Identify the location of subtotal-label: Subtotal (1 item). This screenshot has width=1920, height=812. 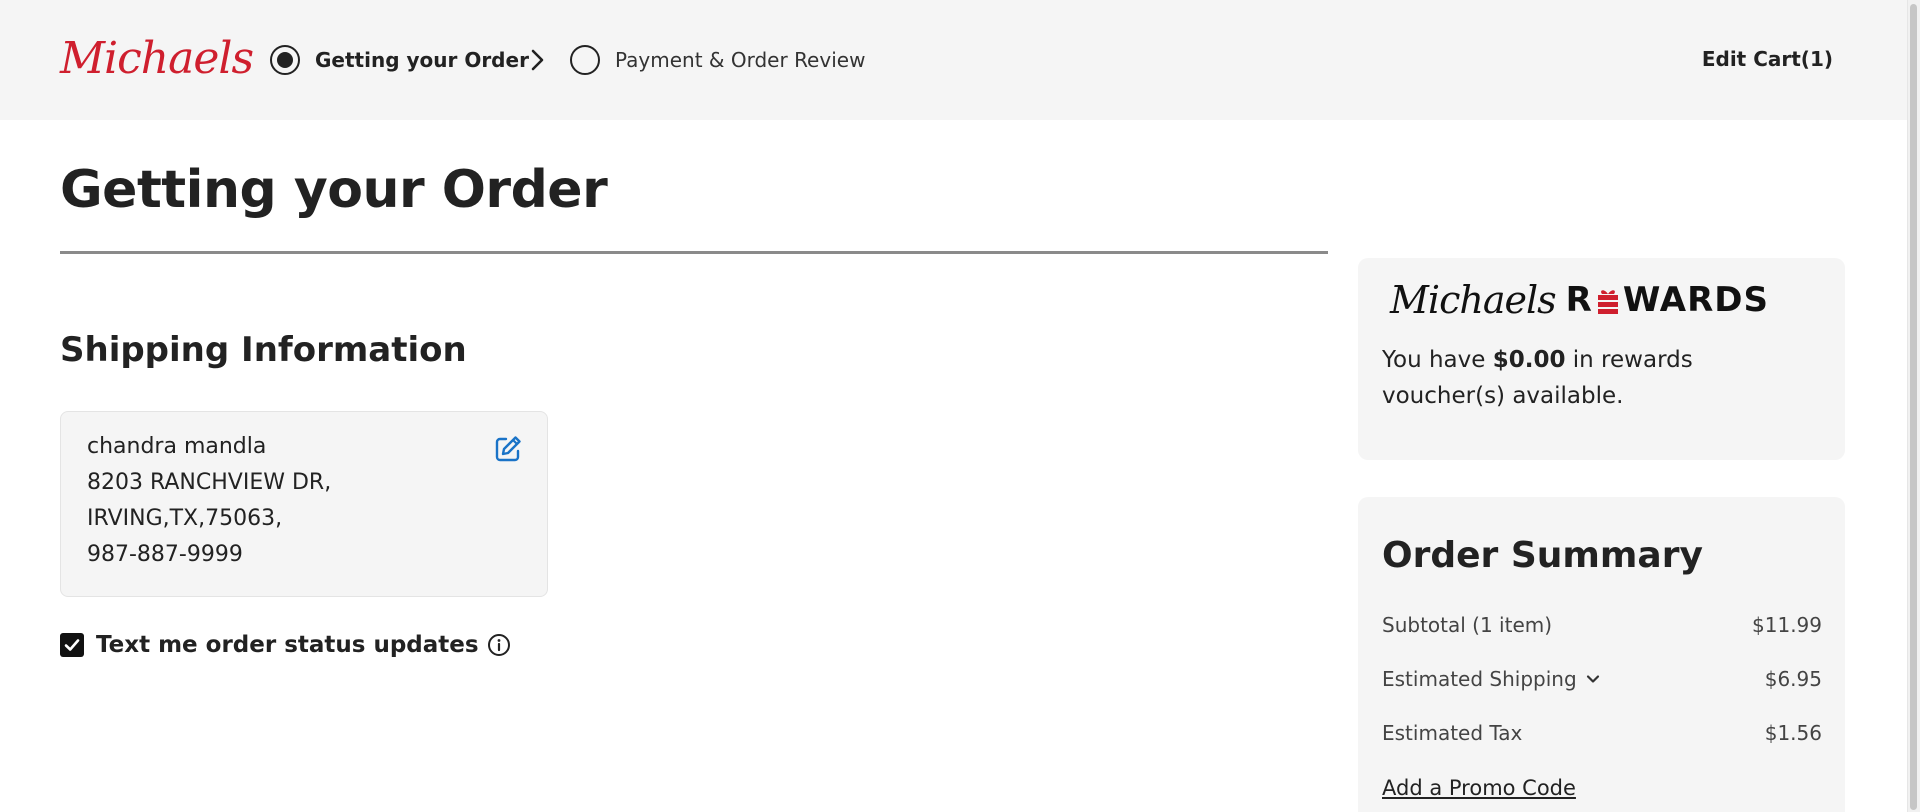
(1467, 625).